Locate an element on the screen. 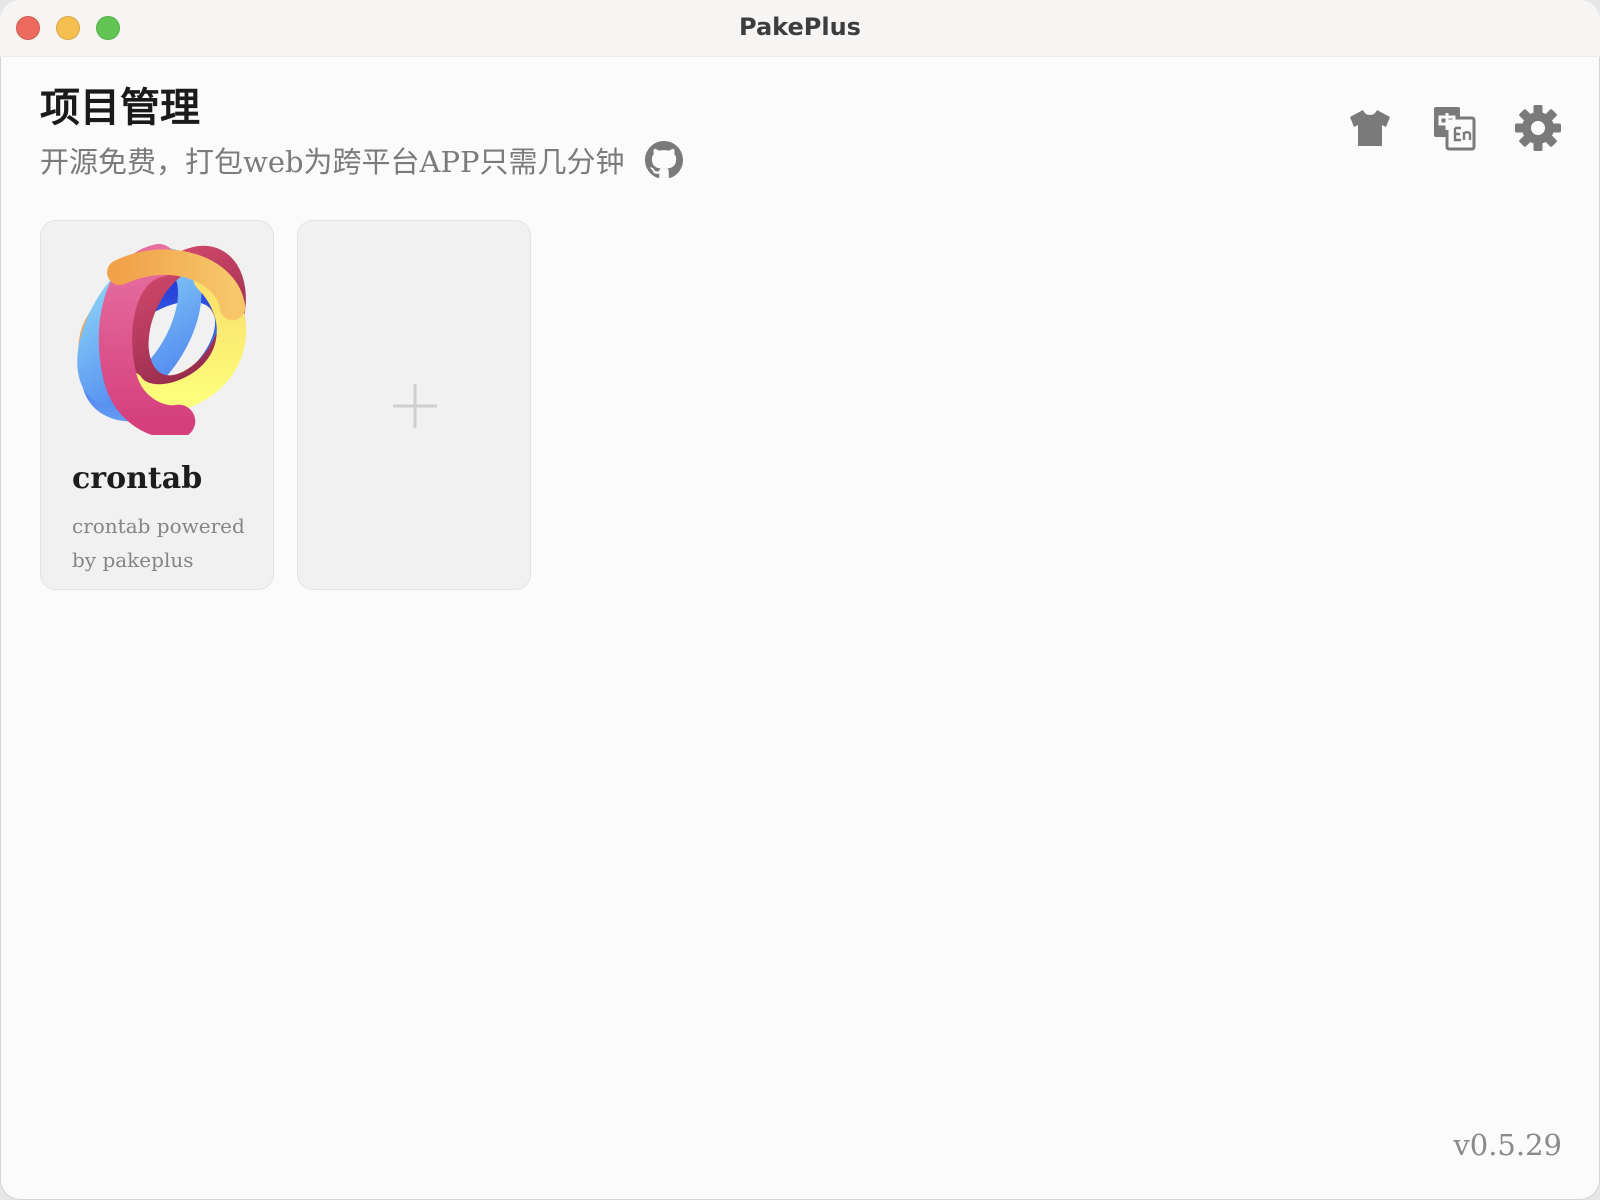  version-label: v0.5.29 is located at coordinates (1507, 1145).